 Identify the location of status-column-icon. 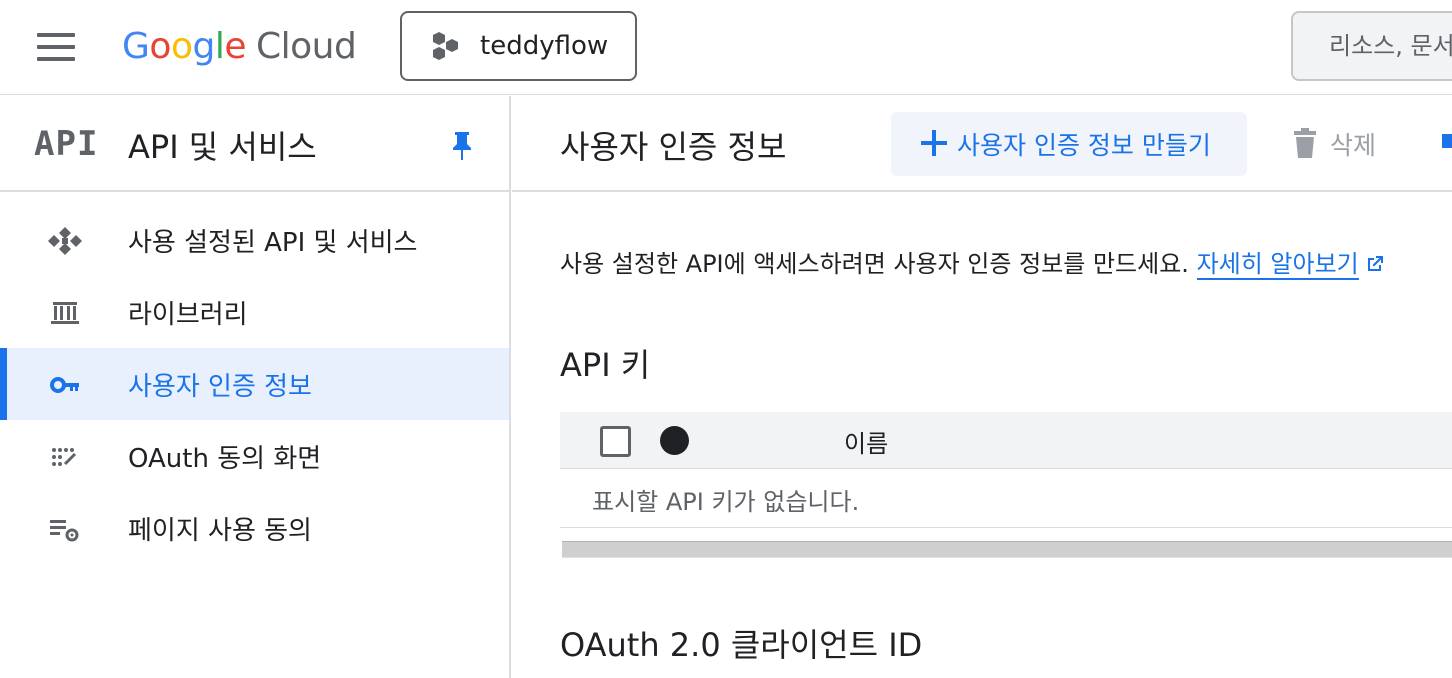
(674, 440).